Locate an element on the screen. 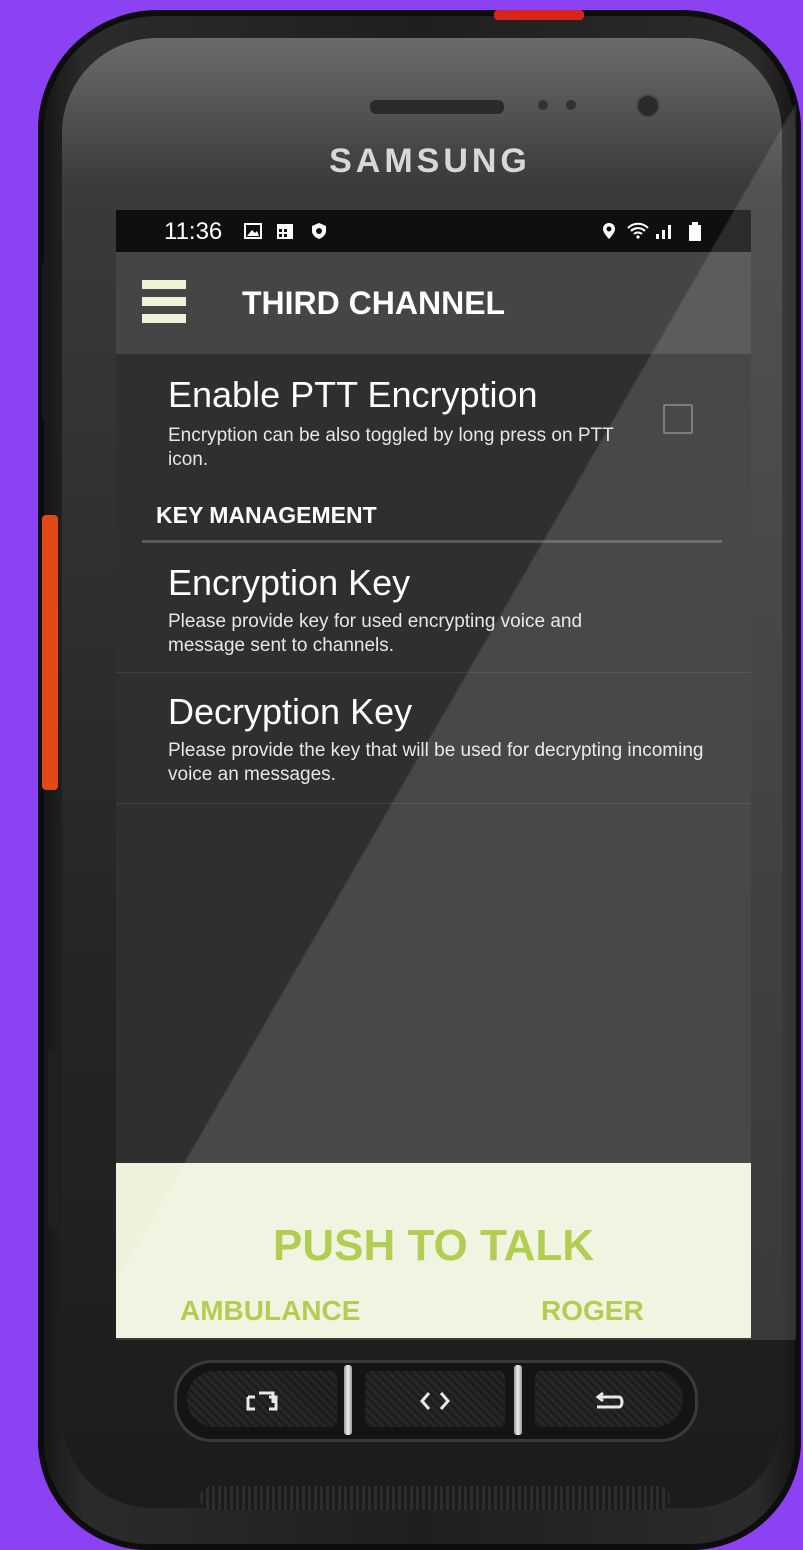  push-to-talk-panel: PUSH TO TALK AMBULANCE ROGER is located at coordinates (433, 1250).